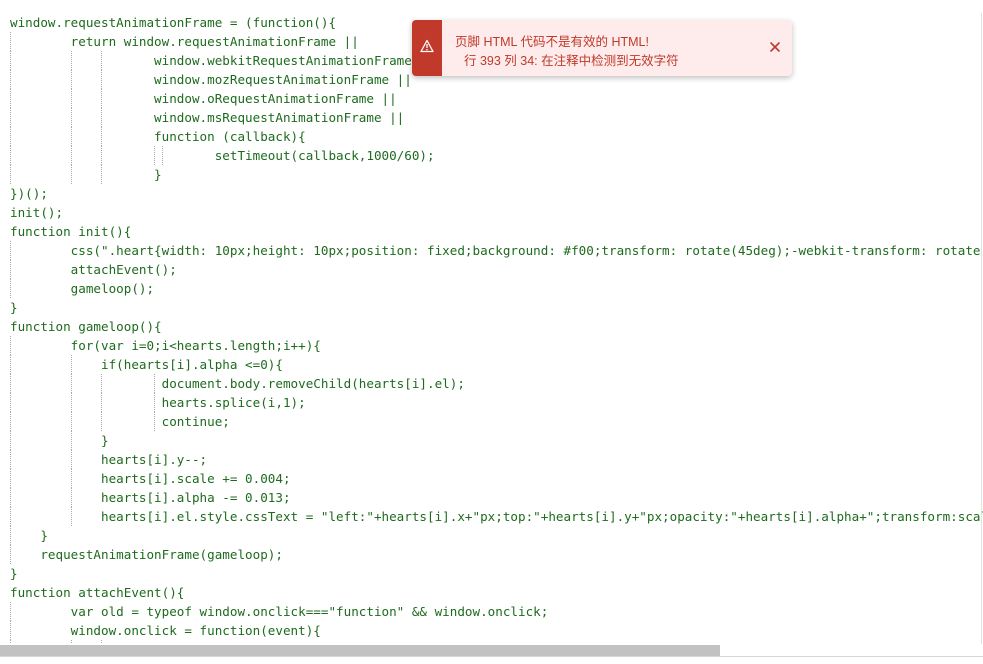  What do you see at coordinates (165, 630) in the screenshot?
I see `code-line: window.onclick = function(event){` at bounding box center [165, 630].